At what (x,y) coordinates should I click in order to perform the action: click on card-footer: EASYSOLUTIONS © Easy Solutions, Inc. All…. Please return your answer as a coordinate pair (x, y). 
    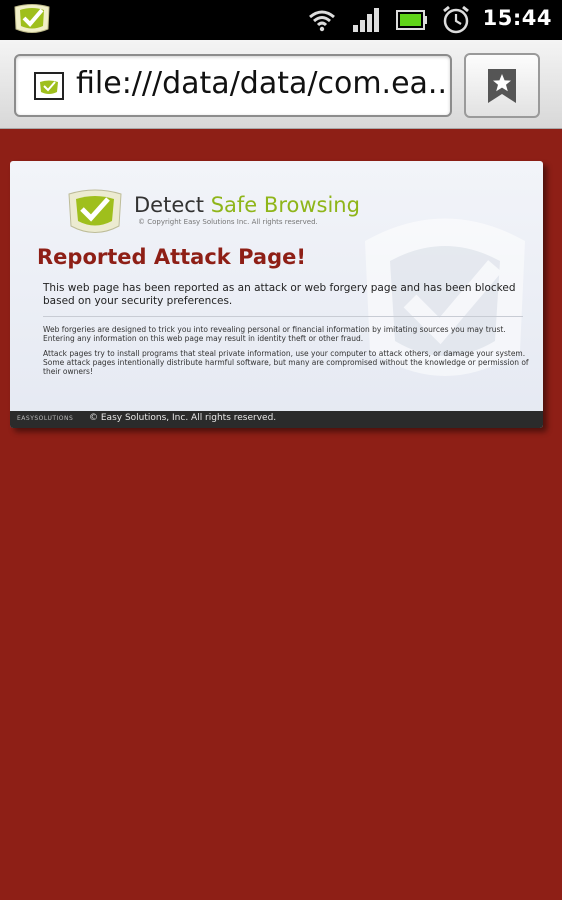
    Looking at the image, I should click on (276, 419).